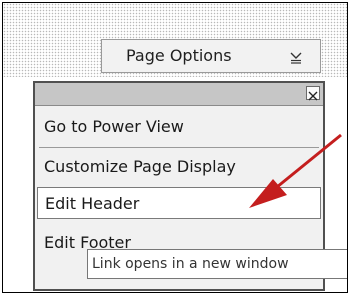 The height and width of the screenshot is (295, 350). I want to click on red-arrow-icon, so click(295, 170).